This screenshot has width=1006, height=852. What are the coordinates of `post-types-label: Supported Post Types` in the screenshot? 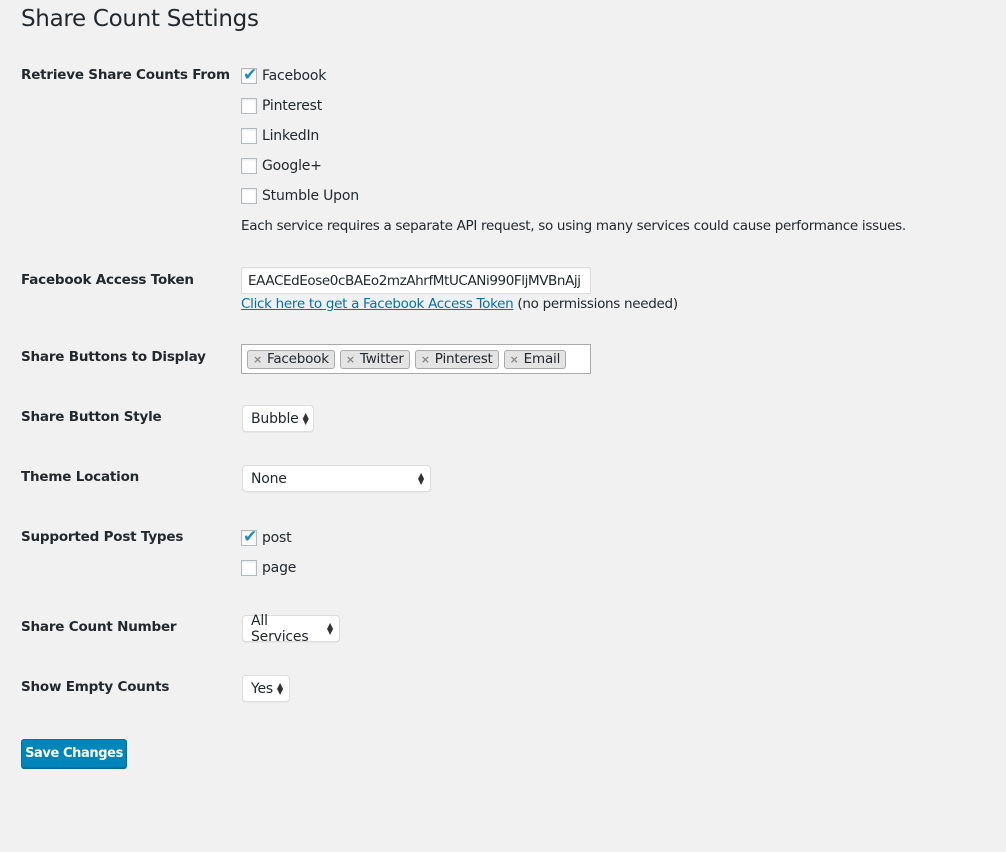 It's located at (102, 537).